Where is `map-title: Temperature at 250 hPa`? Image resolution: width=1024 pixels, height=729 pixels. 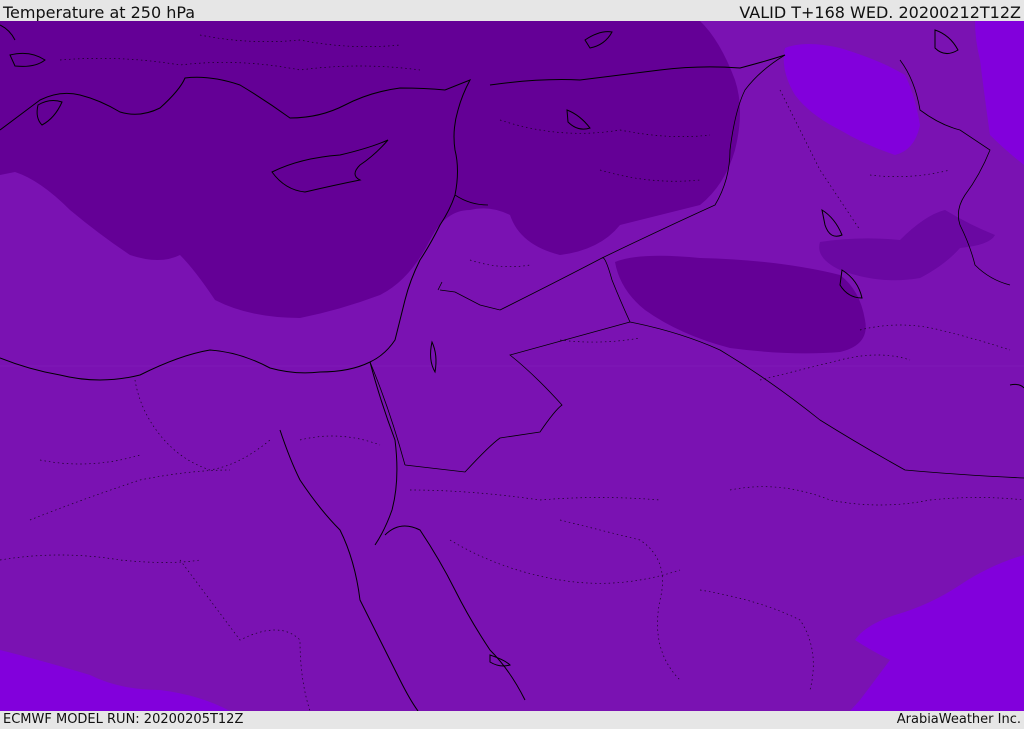 map-title: Temperature at 250 hPa is located at coordinates (99, 12).